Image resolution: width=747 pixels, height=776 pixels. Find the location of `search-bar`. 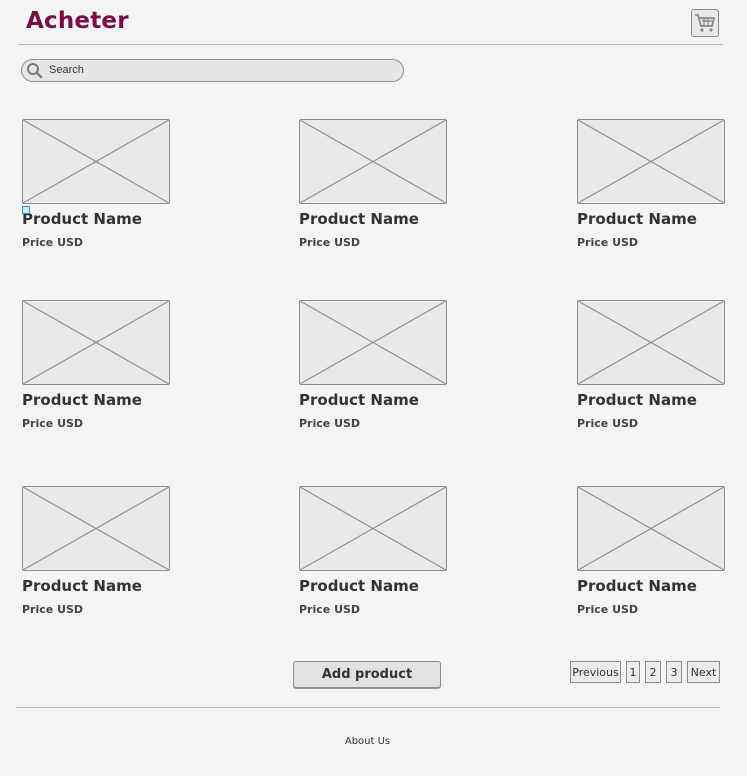

search-bar is located at coordinates (212, 70).